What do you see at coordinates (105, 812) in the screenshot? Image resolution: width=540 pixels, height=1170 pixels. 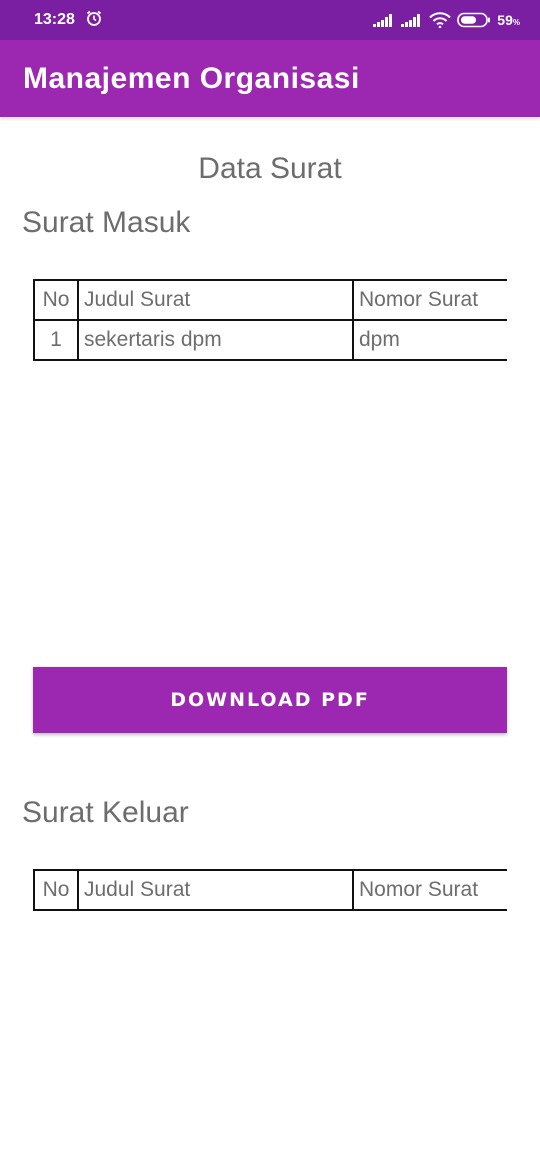 I see `surat-keluar-title: Surat Keluar` at bounding box center [105, 812].